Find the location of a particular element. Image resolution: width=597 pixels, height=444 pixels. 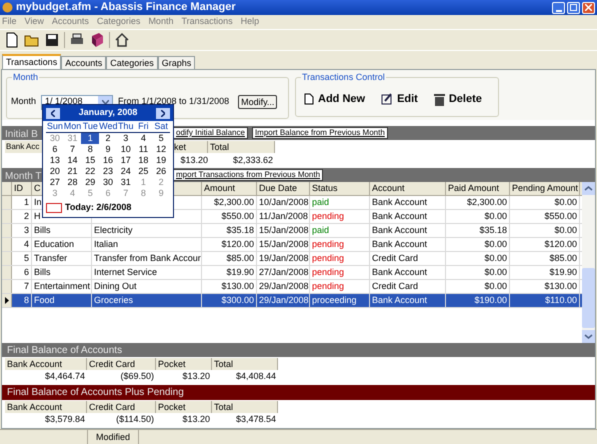

table-cell: Entertainment is located at coordinates (62, 286).